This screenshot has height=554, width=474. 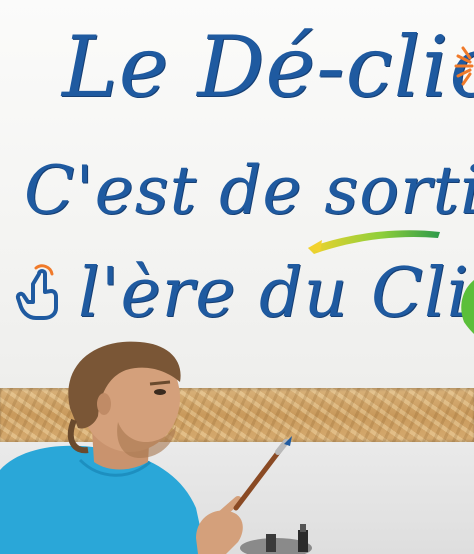 What do you see at coordinates (374, 242) in the screenshot?
I see `brush-underline-icon` at bounding box center [374, 242].